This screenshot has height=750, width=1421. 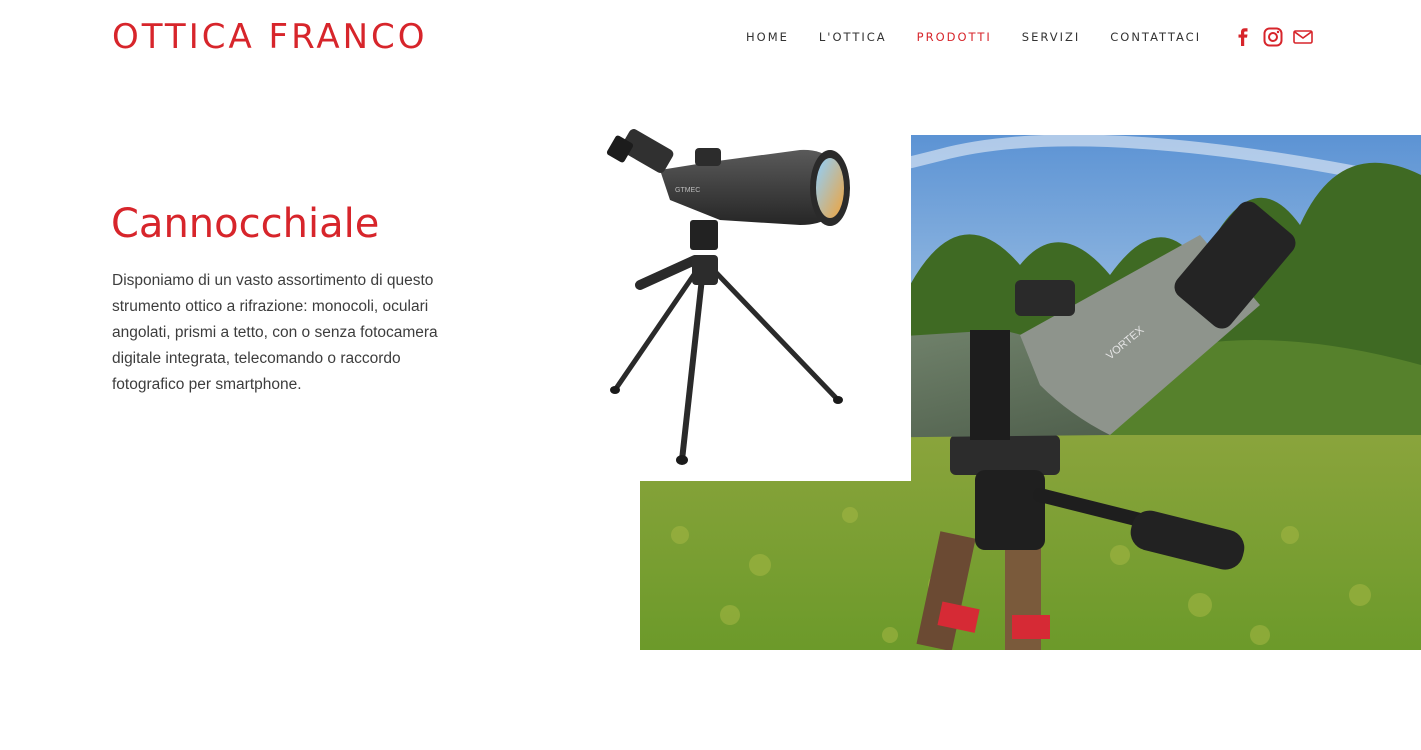 I want to click on product-scope-image: GTMEC, so click(x=755, y=300).